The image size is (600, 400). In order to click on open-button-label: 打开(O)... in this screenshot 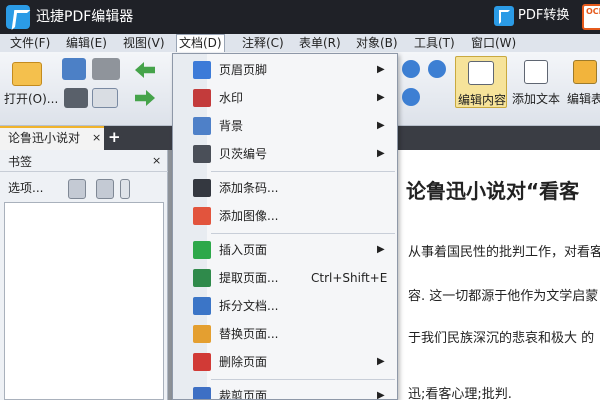, I will do `click(31, 98)`.